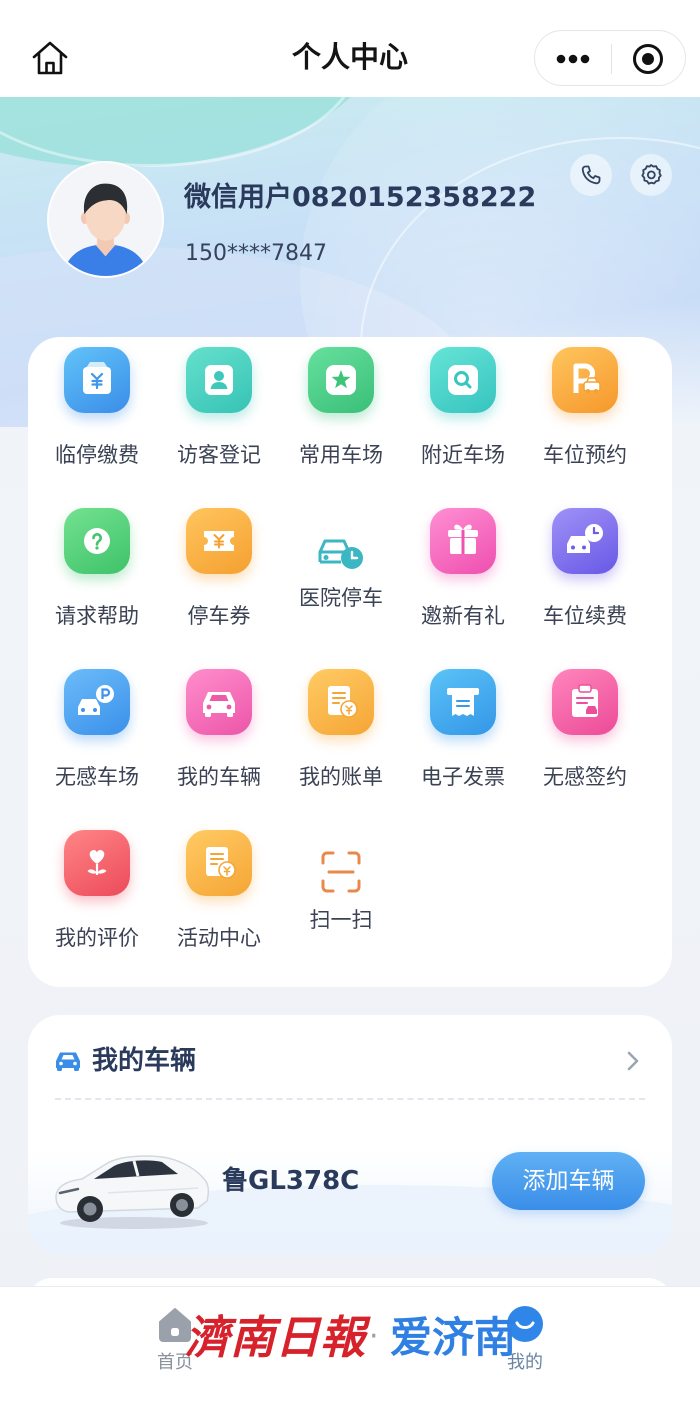 The image size is (700, 1406). What do you see at coordinates (648, 59) in the screenshot?
I see `target-icon` at bounding box center [648, 59].